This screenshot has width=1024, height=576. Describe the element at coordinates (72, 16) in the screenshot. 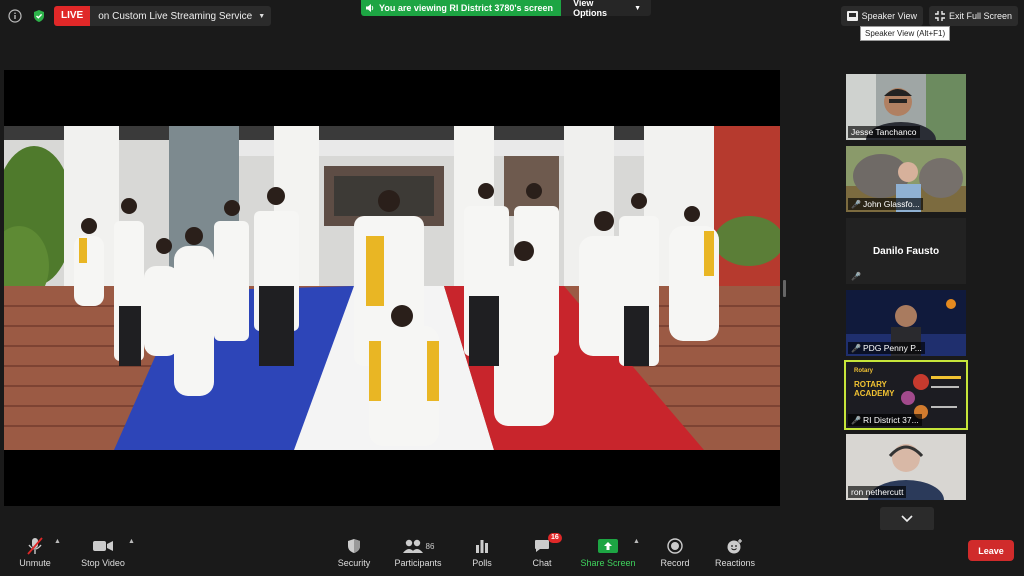

I see `live-badge: LIVE` at that location.